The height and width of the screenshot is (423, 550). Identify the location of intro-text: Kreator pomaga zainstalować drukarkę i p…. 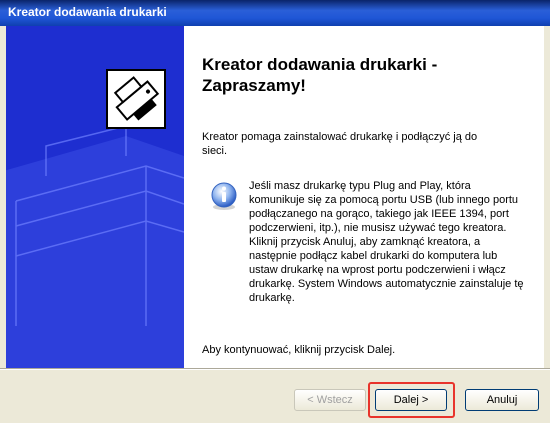
(340, 144).